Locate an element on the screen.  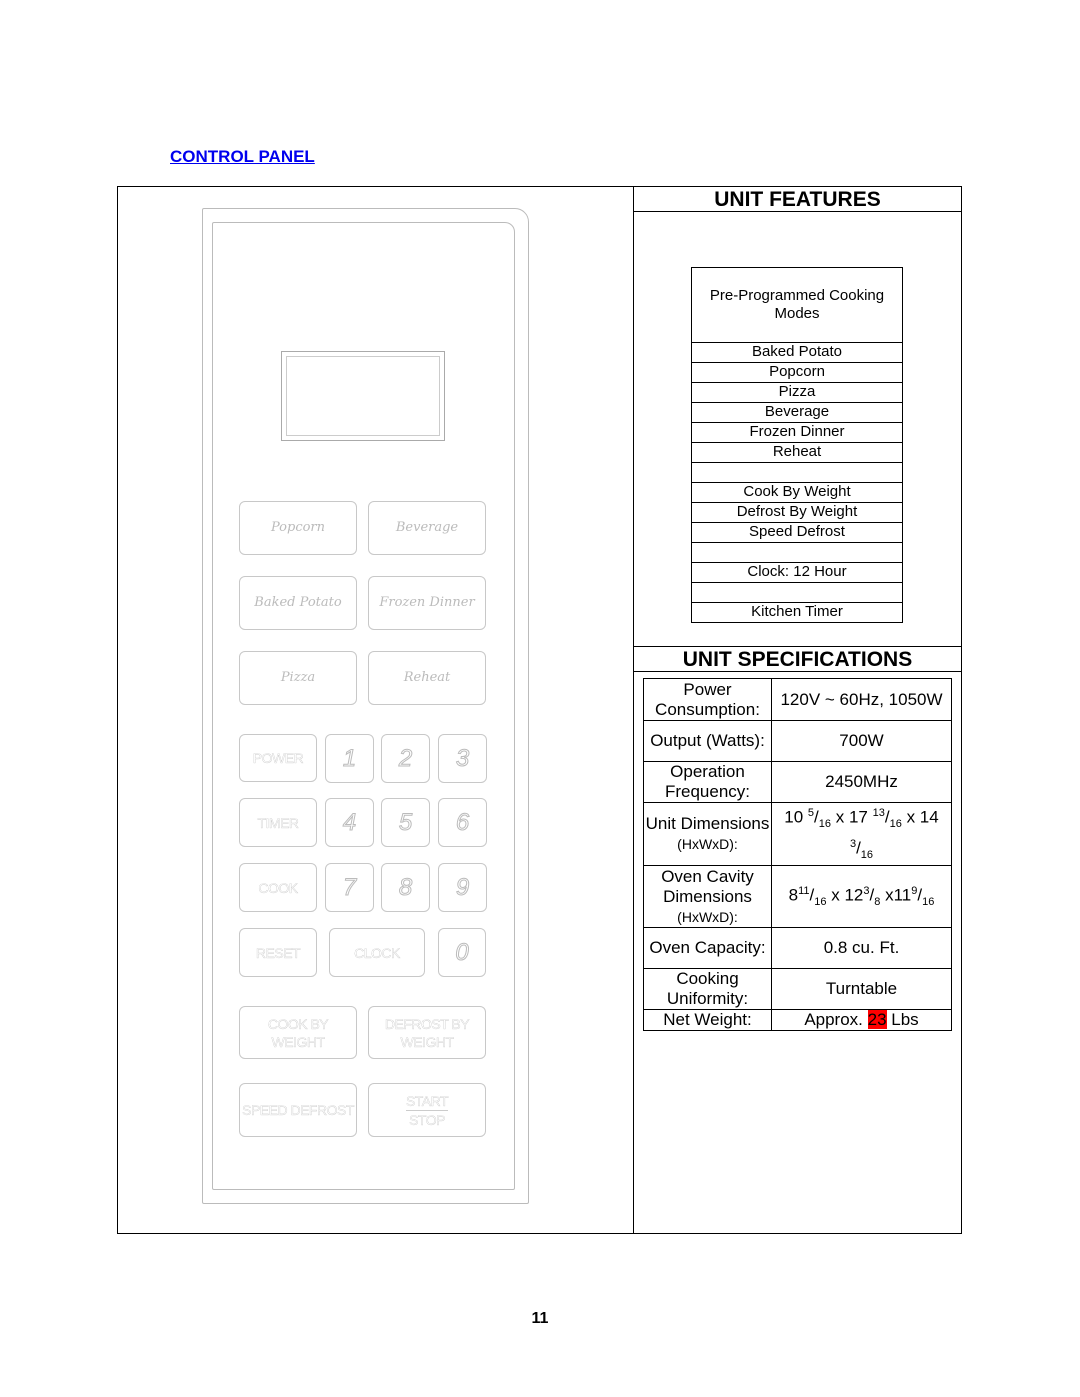
spec-value: Turntable is located at coordinates (861, 989).